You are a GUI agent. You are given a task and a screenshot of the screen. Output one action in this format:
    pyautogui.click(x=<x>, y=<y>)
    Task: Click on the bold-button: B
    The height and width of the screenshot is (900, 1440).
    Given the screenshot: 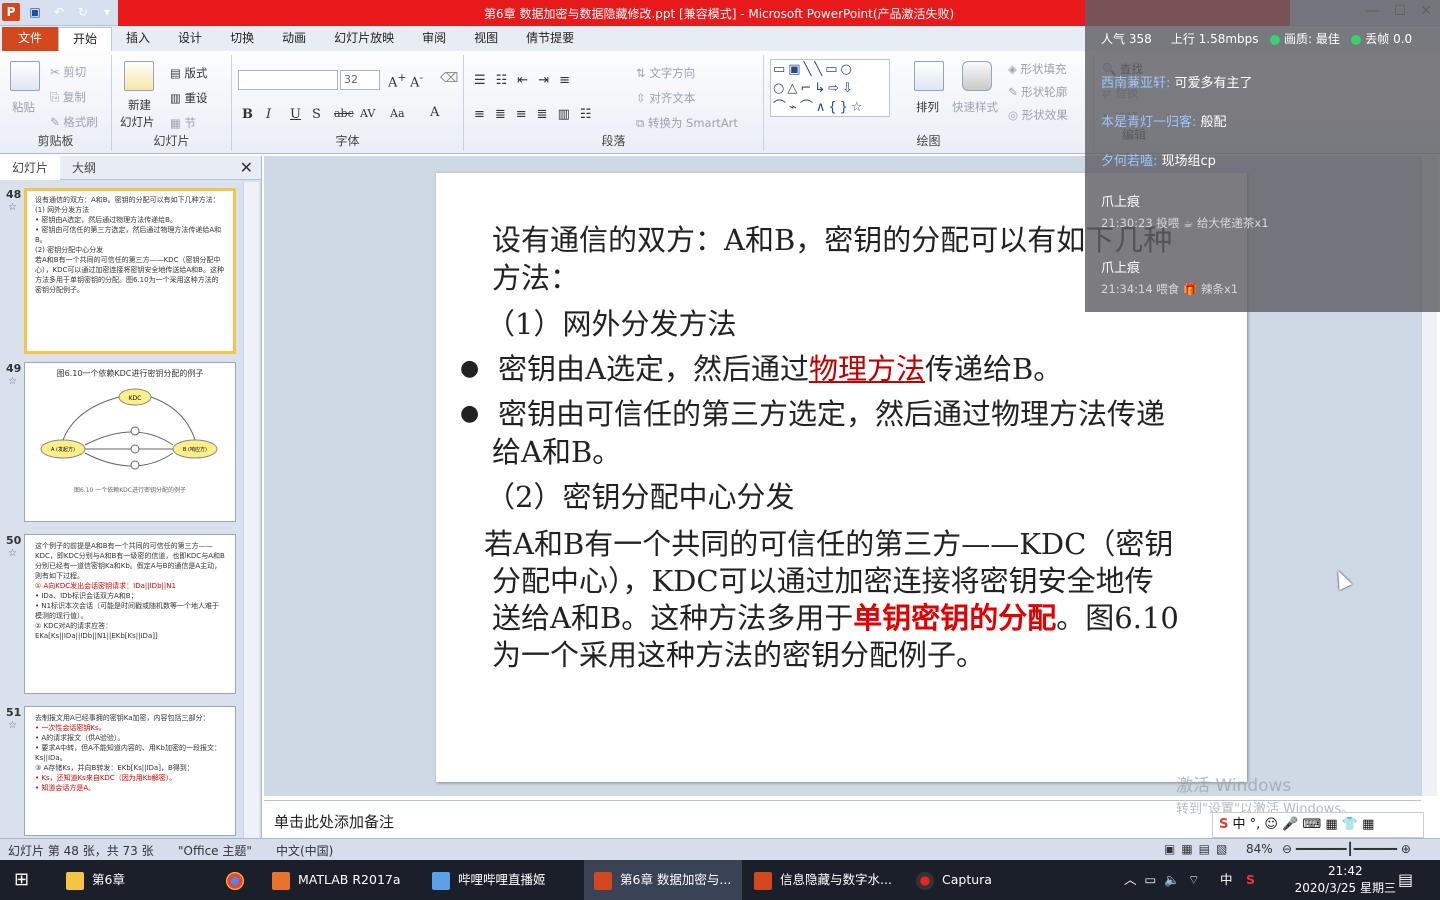 What is the action you would take?
    pyautogui.click(x=247, y=114)
    